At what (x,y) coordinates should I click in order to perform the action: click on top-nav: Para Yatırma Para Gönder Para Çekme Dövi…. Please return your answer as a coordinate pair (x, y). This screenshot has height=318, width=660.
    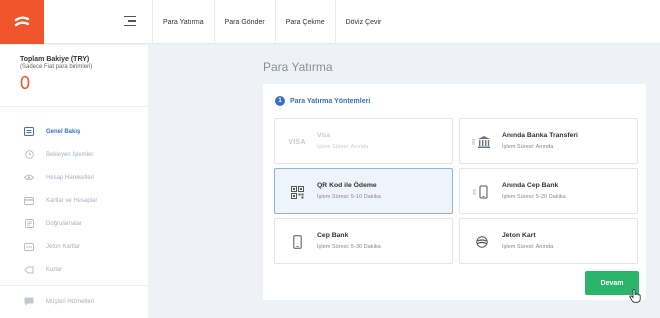
    Looking at the image, I should click on (271, 22).